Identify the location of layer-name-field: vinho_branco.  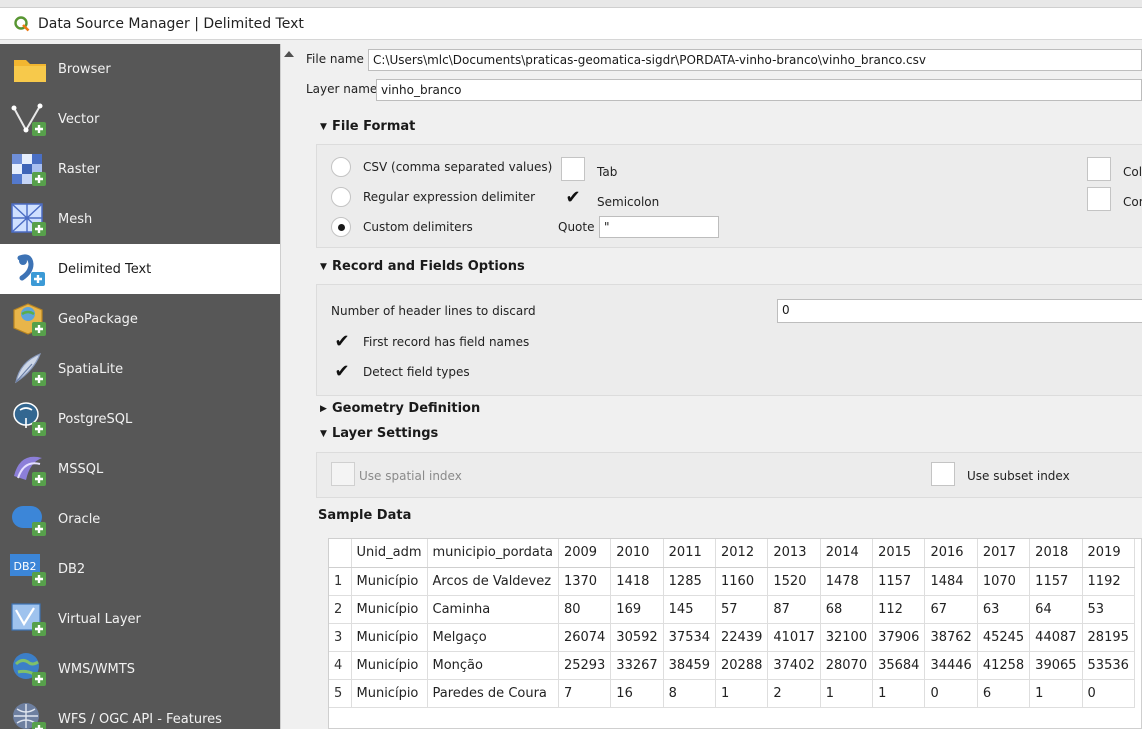
(759, 90).